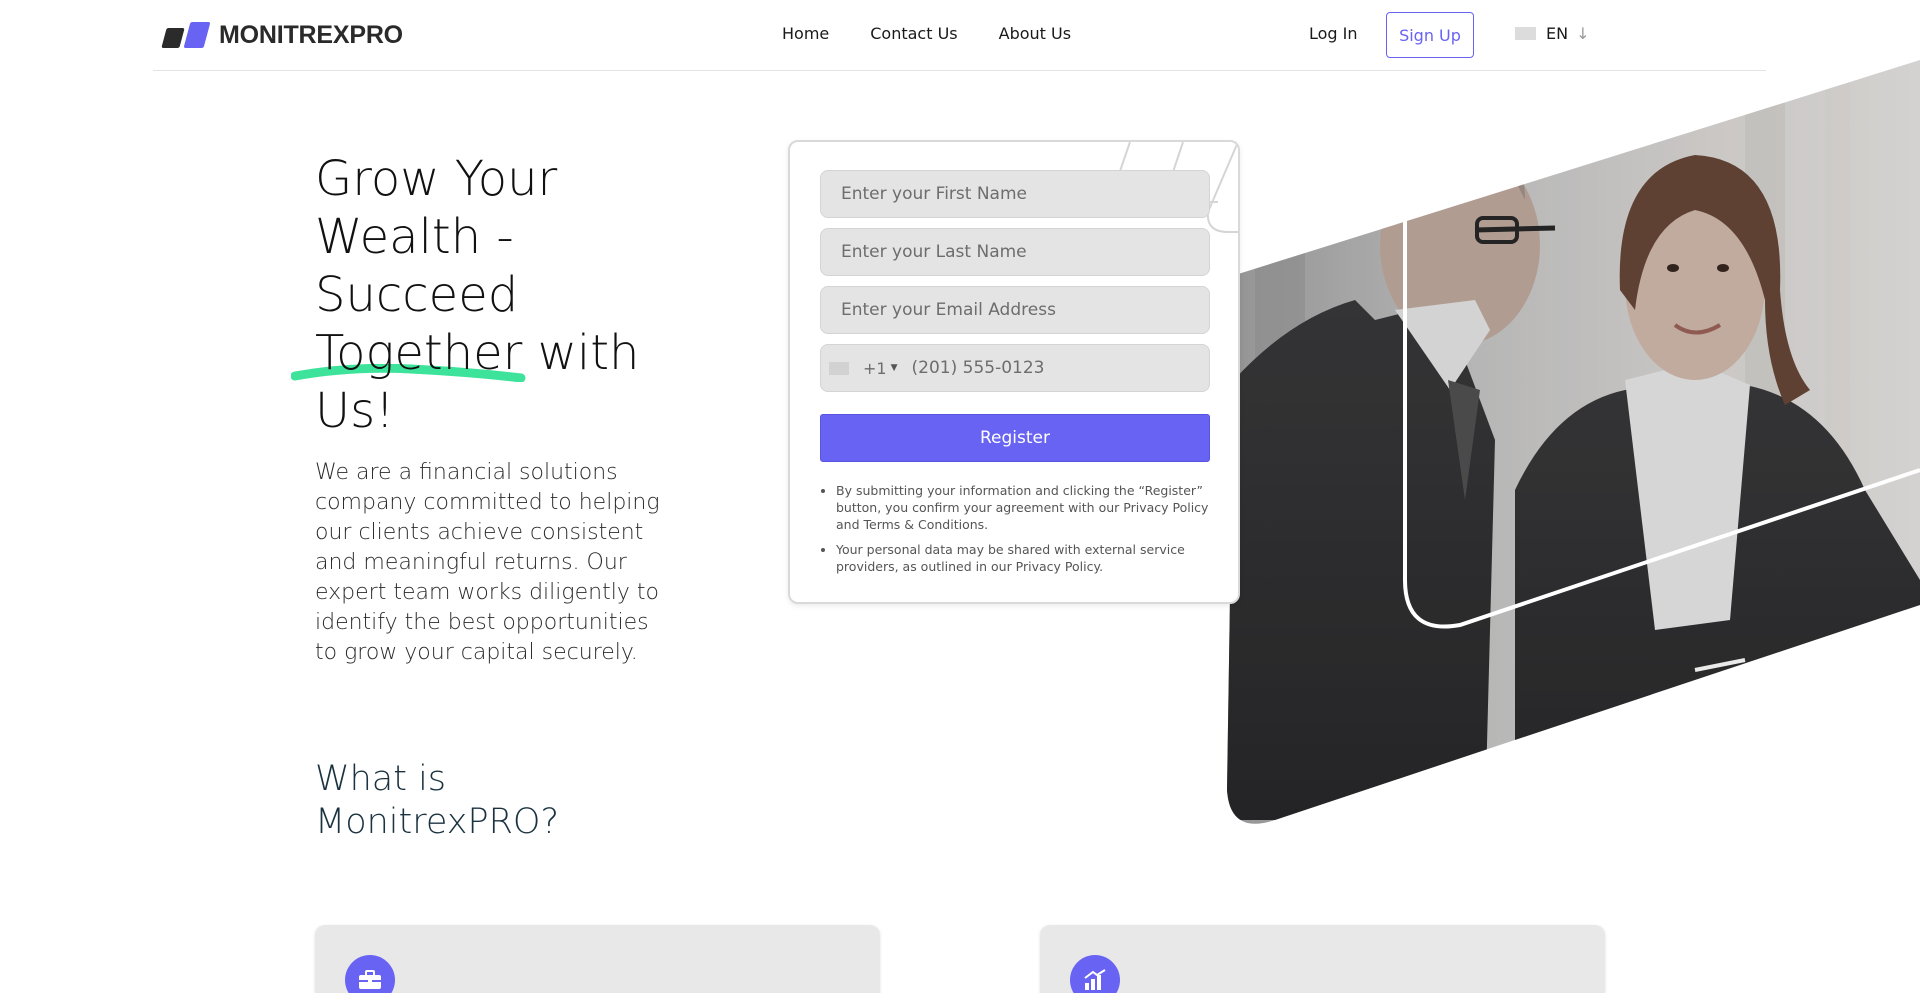  Describe the element at coordinates (437, 800) in the screenshot. I see `section-title: What is MonitrexPRO?` at that location.